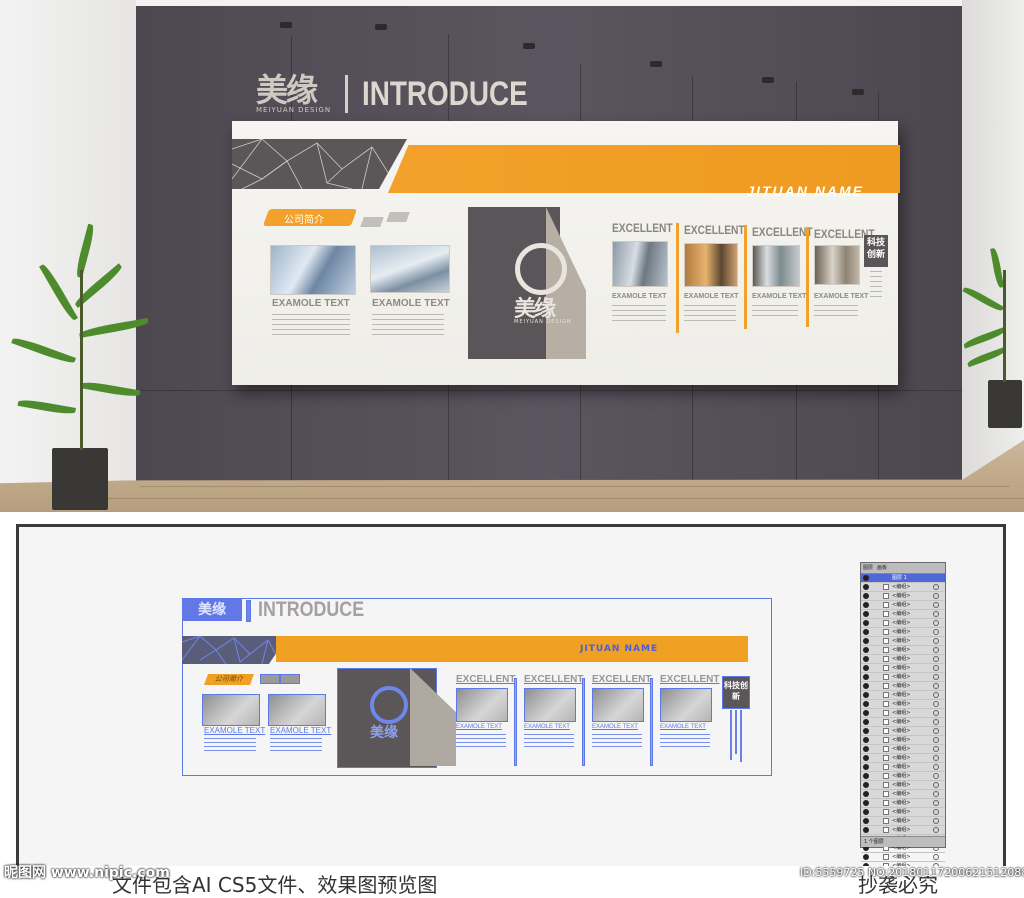  Describe the element at coordinates (882, 568) in the screenshot. I see `tab-artboards: 画板` at that location.